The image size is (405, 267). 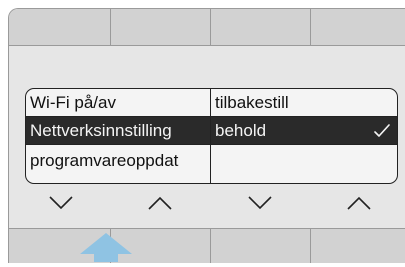 I want to click on option-label: behold, so click(x=241, y=130).